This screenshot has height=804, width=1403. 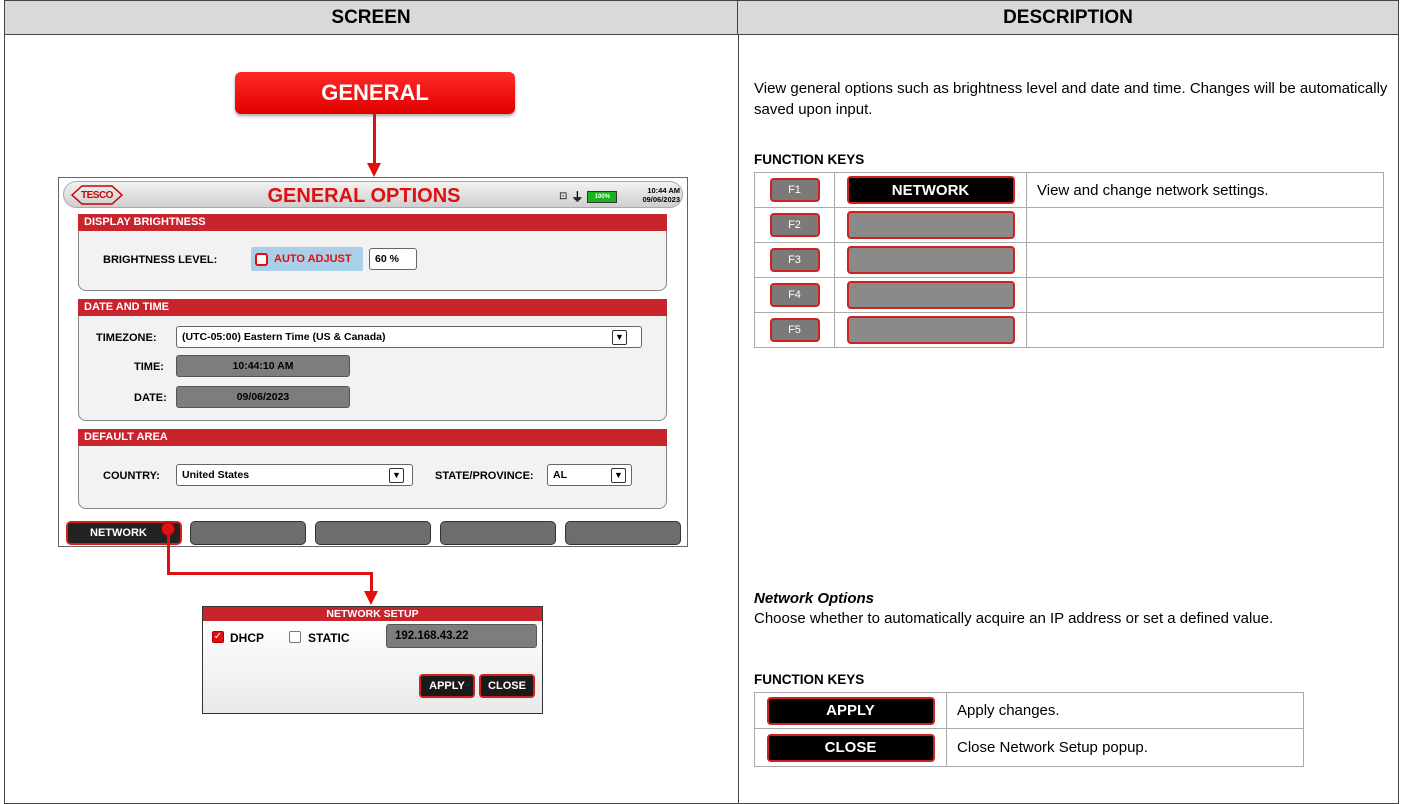 What do you see at coordinates (1068, 18) in the screenshot?
I see `description-column-header: DESCRIPTION` at bounding box center [1068, 18].